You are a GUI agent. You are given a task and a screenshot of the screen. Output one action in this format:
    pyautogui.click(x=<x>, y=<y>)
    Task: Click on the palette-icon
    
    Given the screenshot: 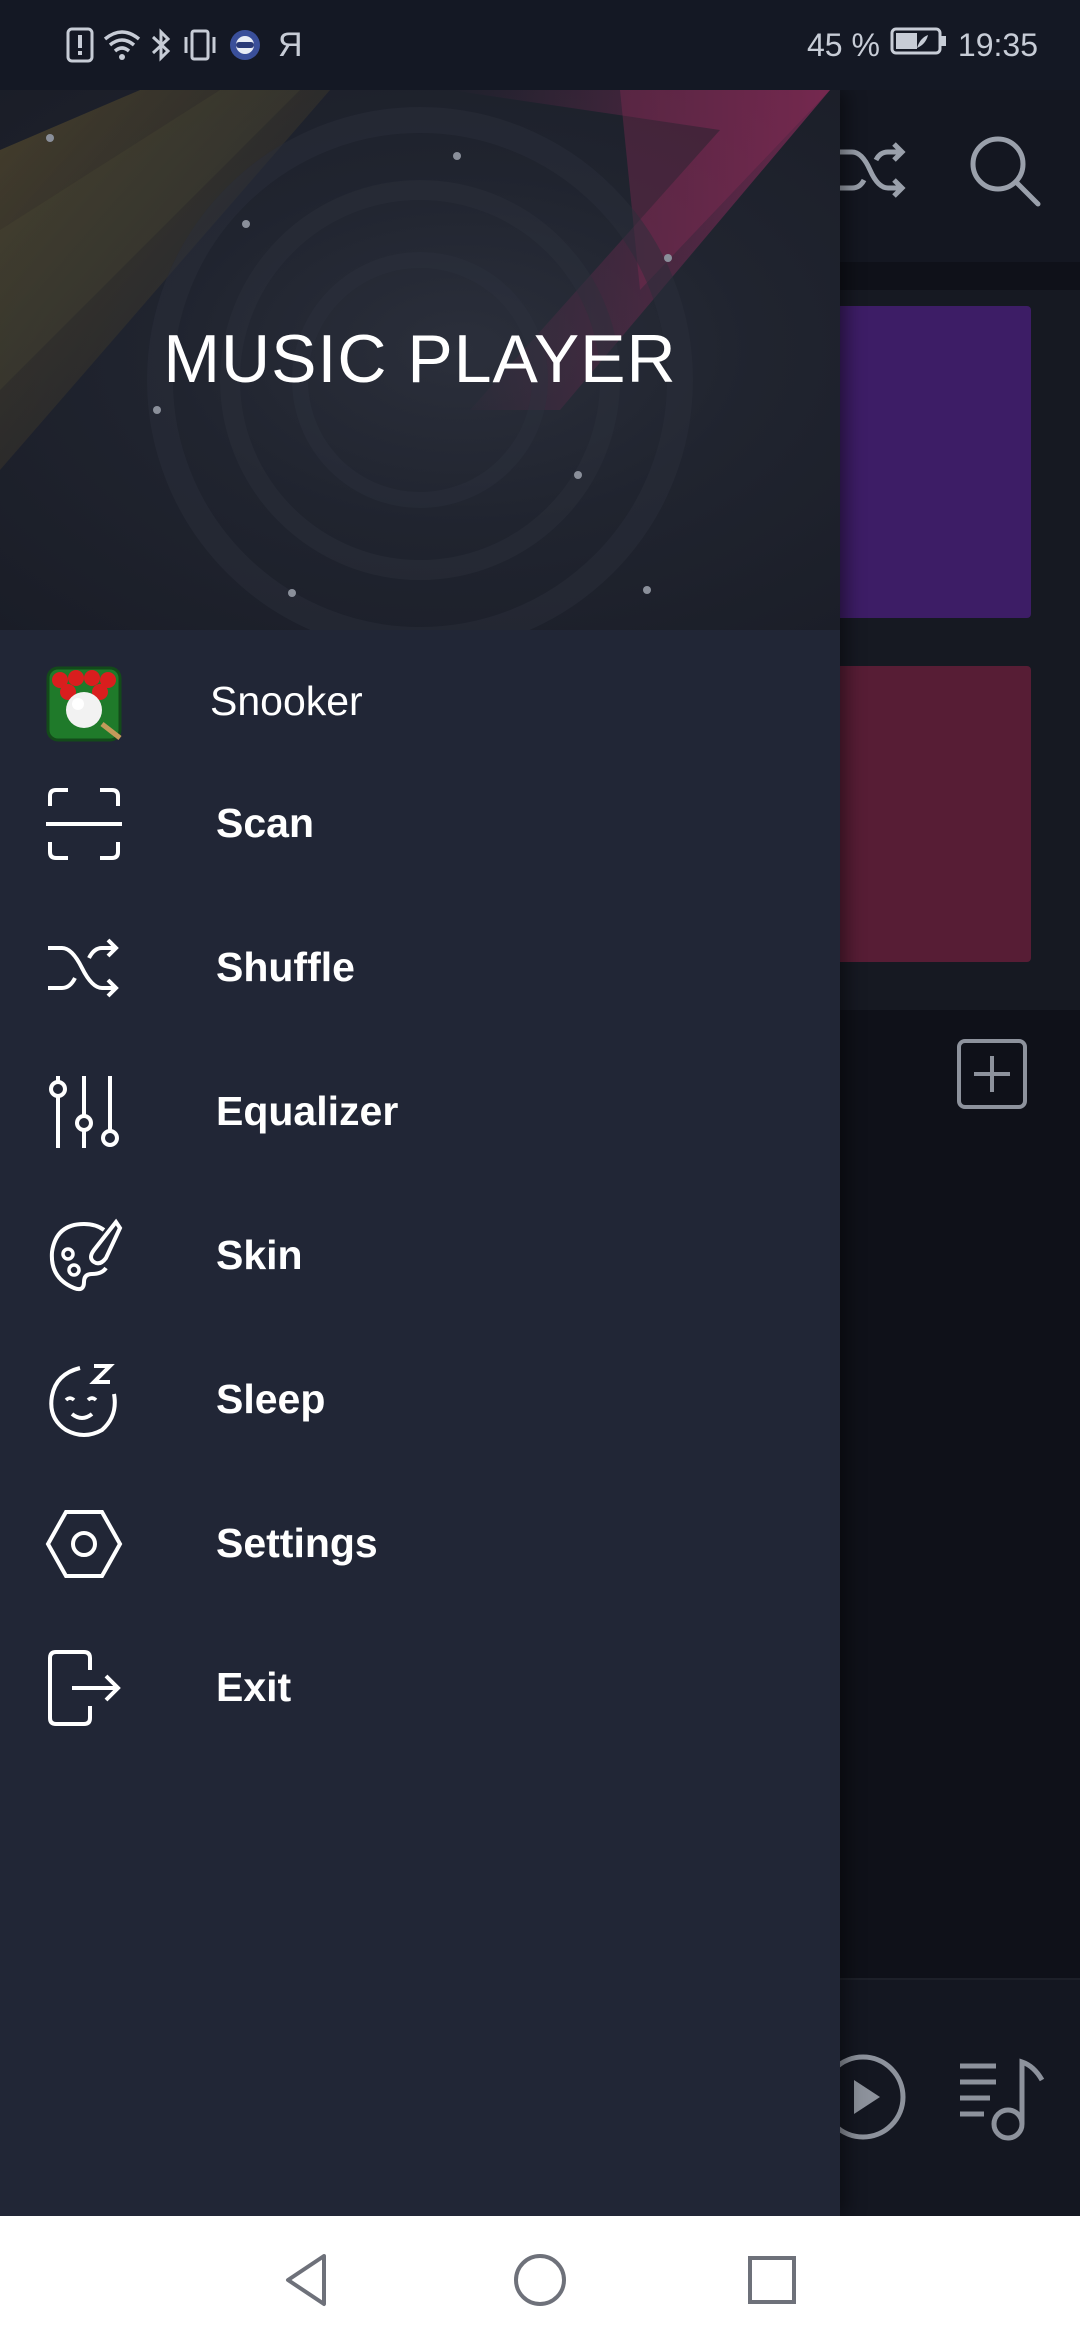 What is the action you would take?
    pyautogui.click(x=84, y=1256)
    